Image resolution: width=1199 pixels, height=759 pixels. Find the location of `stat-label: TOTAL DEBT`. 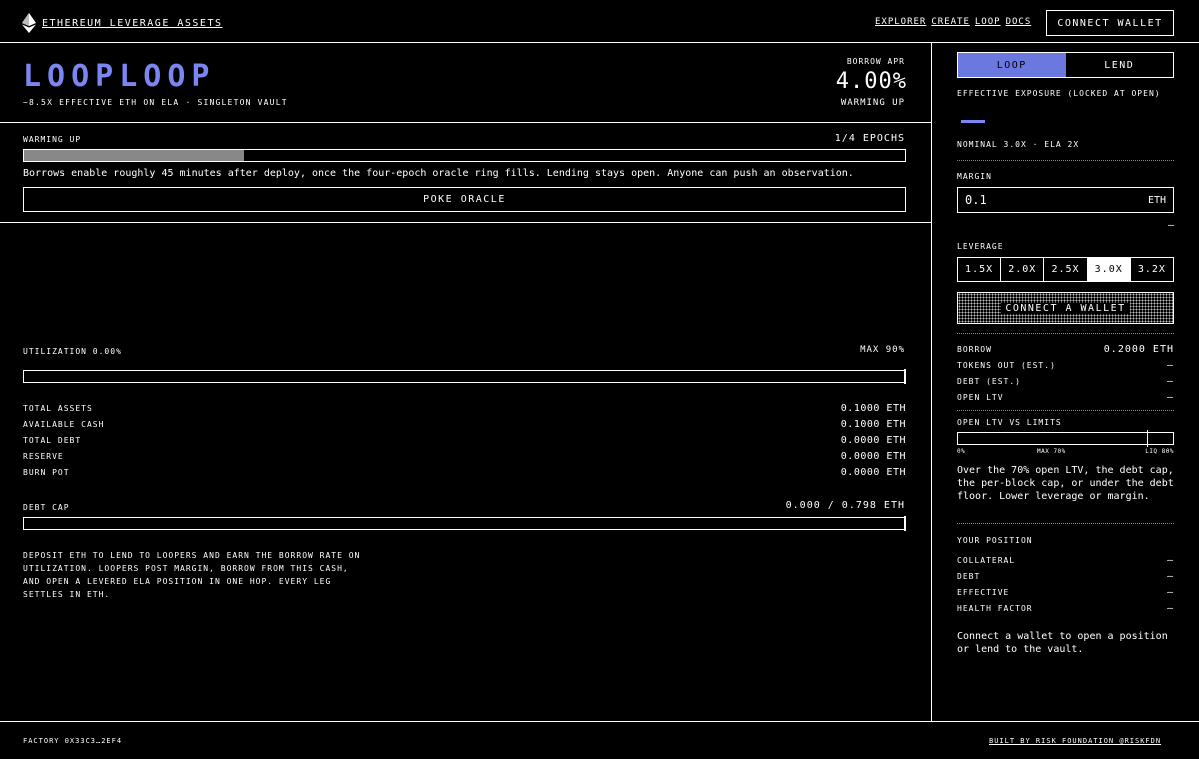

stat-label: TOTAL DEBT is located at coordinates (52, 440).